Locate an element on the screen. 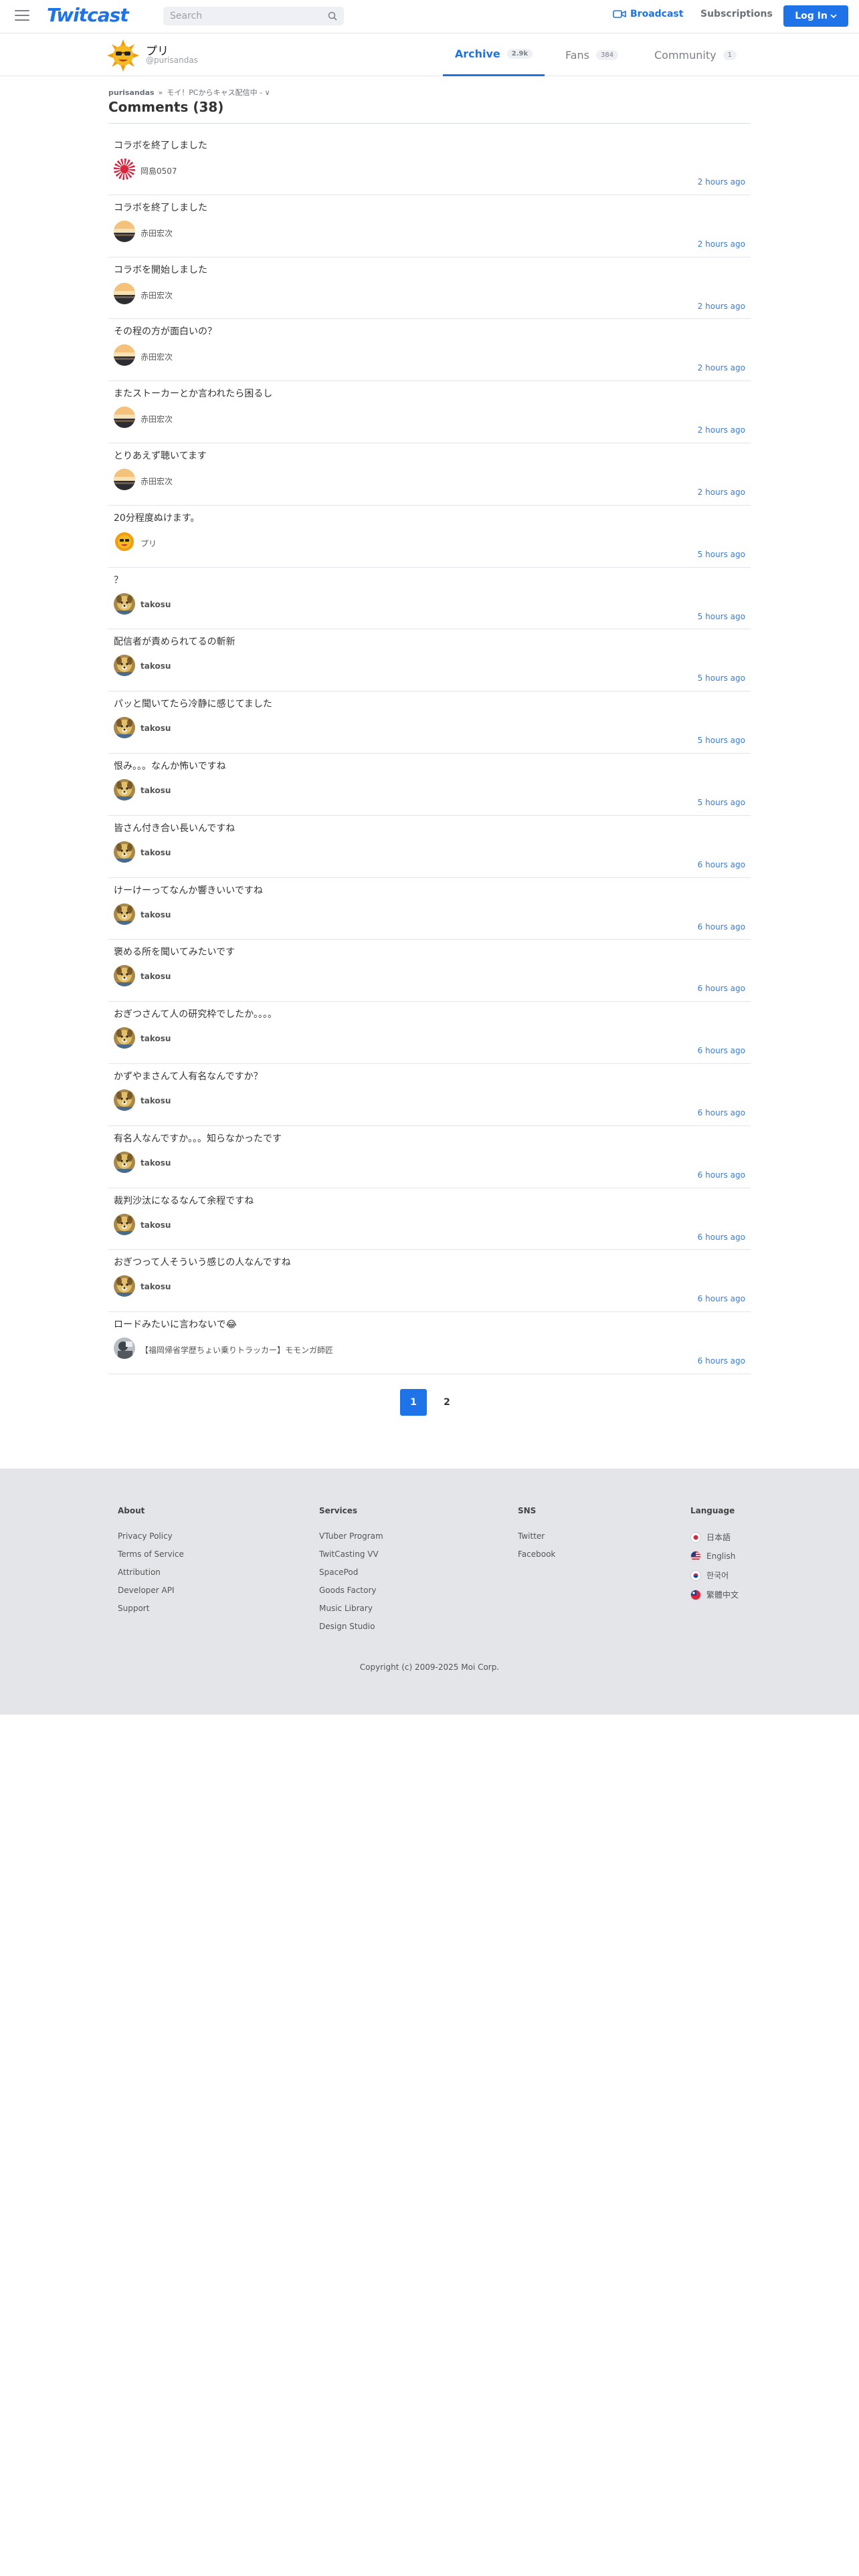  breadcrumb-movie: モイ！PCからキャス配信中 - is located at coordinates (215, 92).